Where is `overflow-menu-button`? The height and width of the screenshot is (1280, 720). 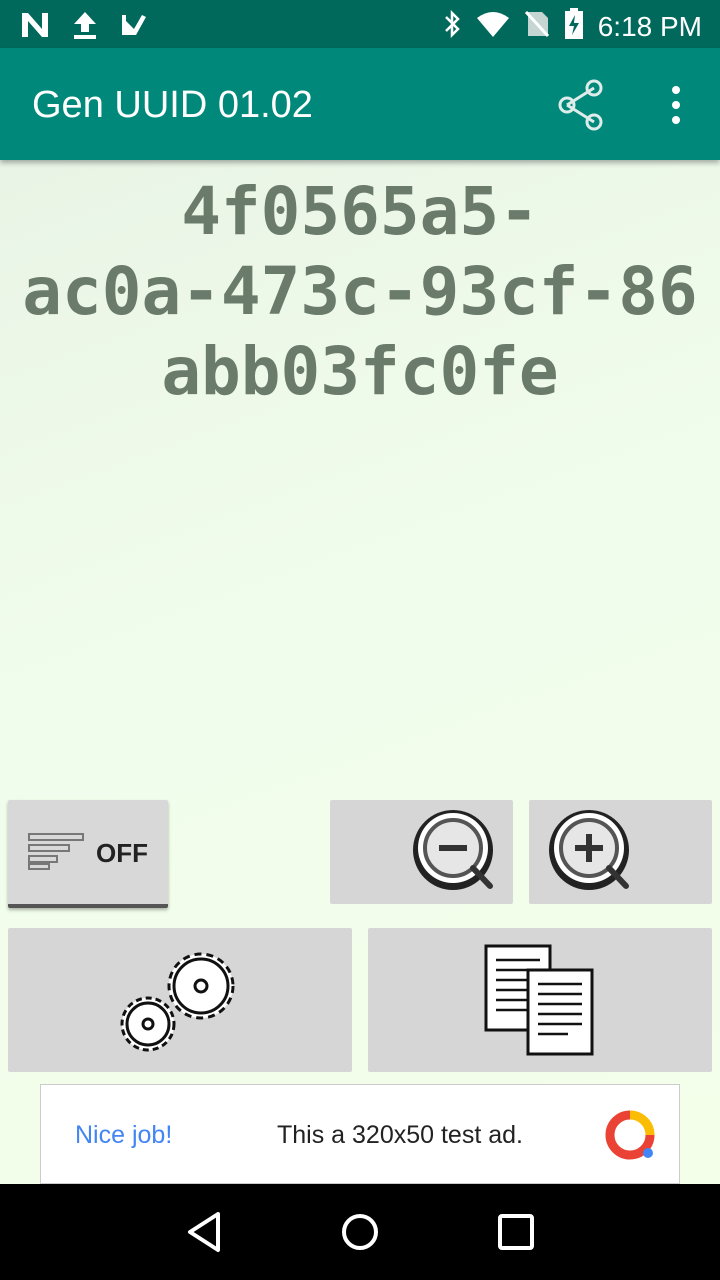 overflow-menu-button is located at coordinates (676, 105).